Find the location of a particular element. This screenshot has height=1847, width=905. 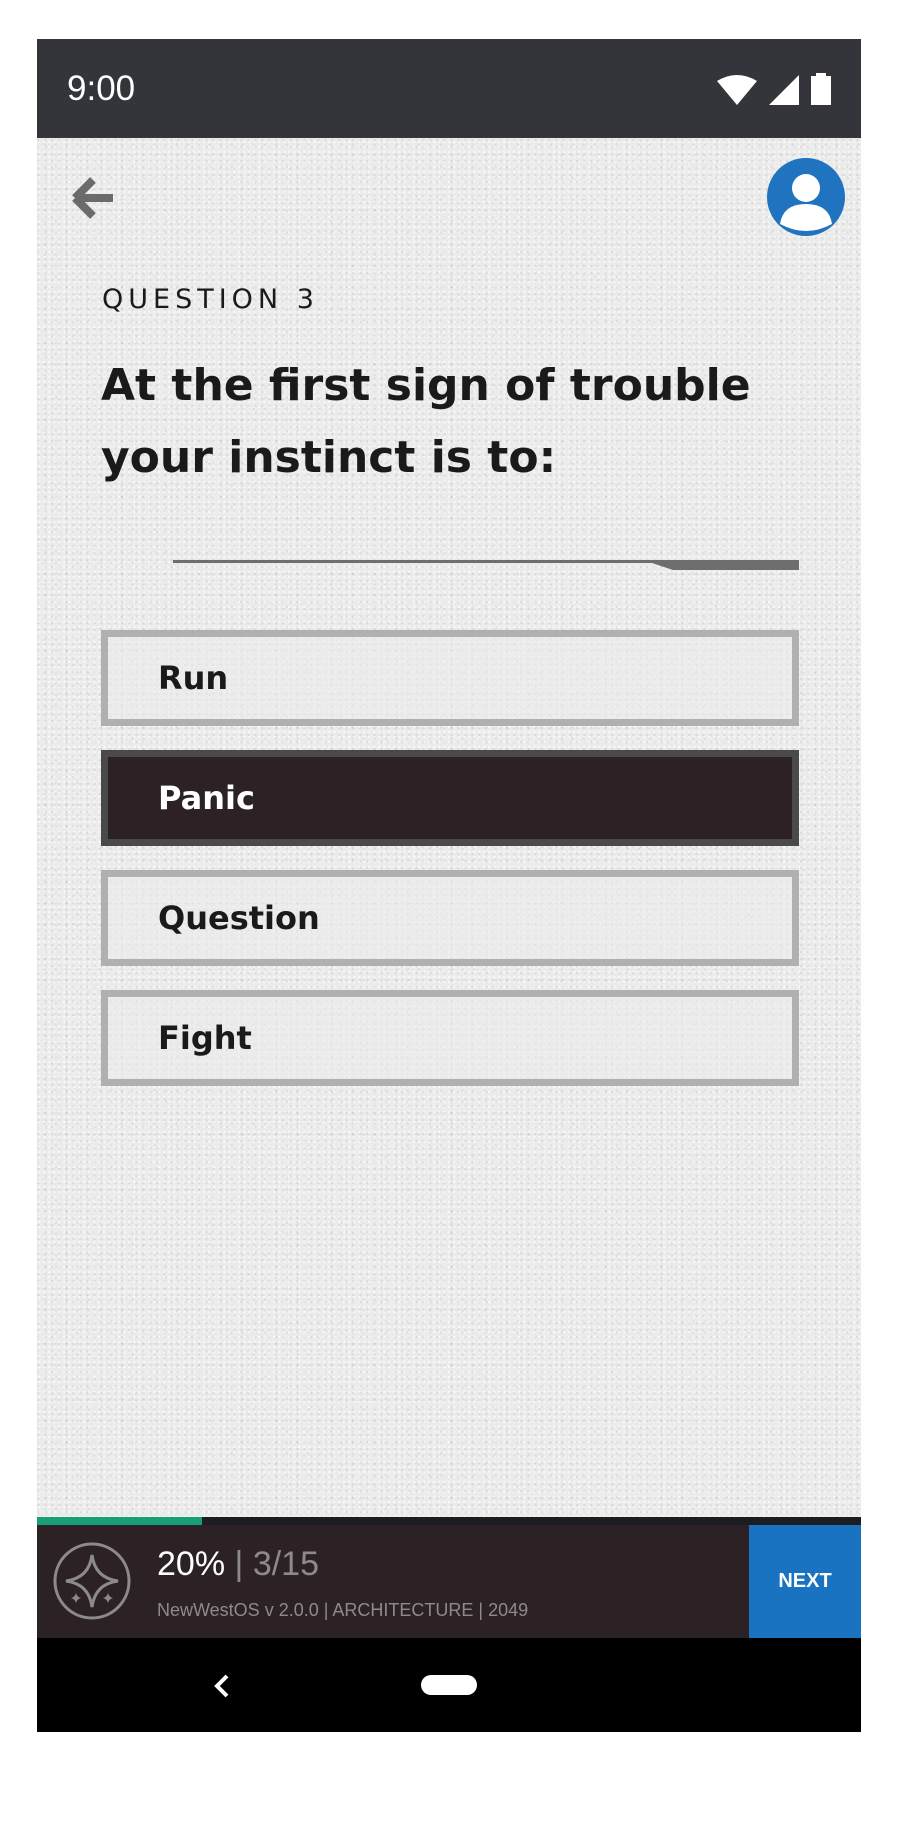

back-arrow-icon is located at coordinates (92, 198).